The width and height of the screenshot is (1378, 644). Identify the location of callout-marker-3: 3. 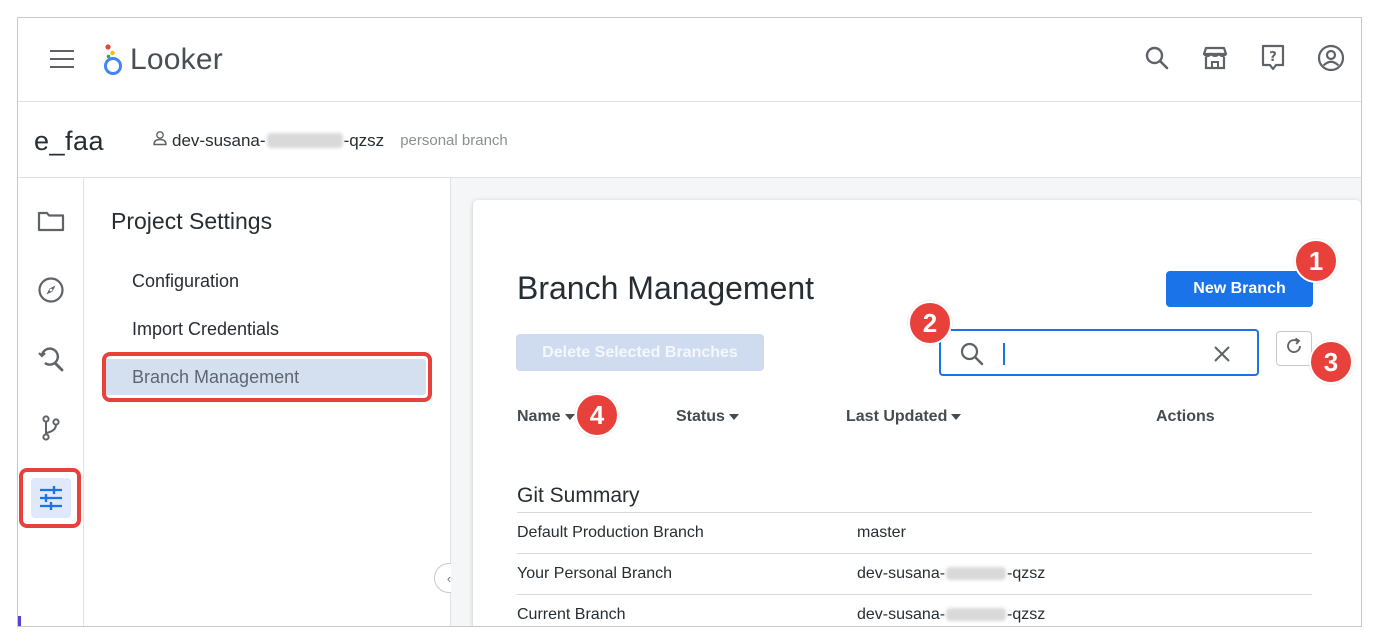
(1331, 362).